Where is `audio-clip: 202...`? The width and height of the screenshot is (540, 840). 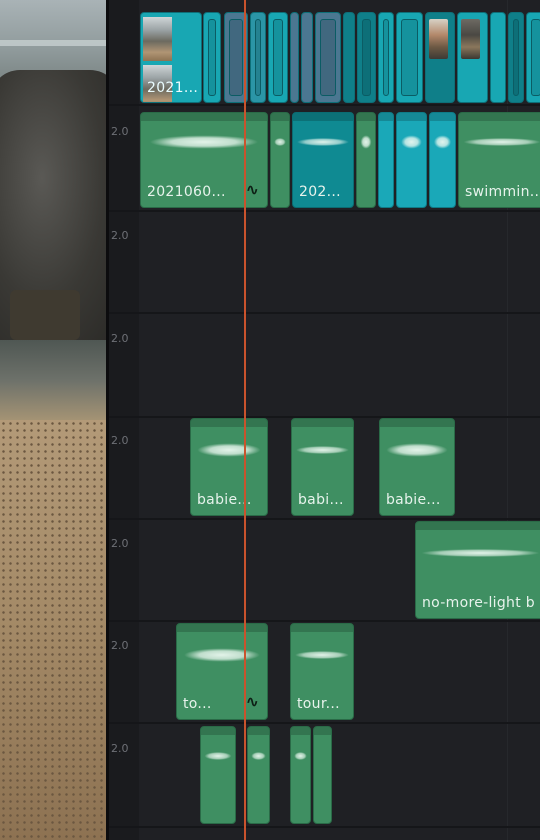 audio-clip: 202... is located at coordinates (323, 160).